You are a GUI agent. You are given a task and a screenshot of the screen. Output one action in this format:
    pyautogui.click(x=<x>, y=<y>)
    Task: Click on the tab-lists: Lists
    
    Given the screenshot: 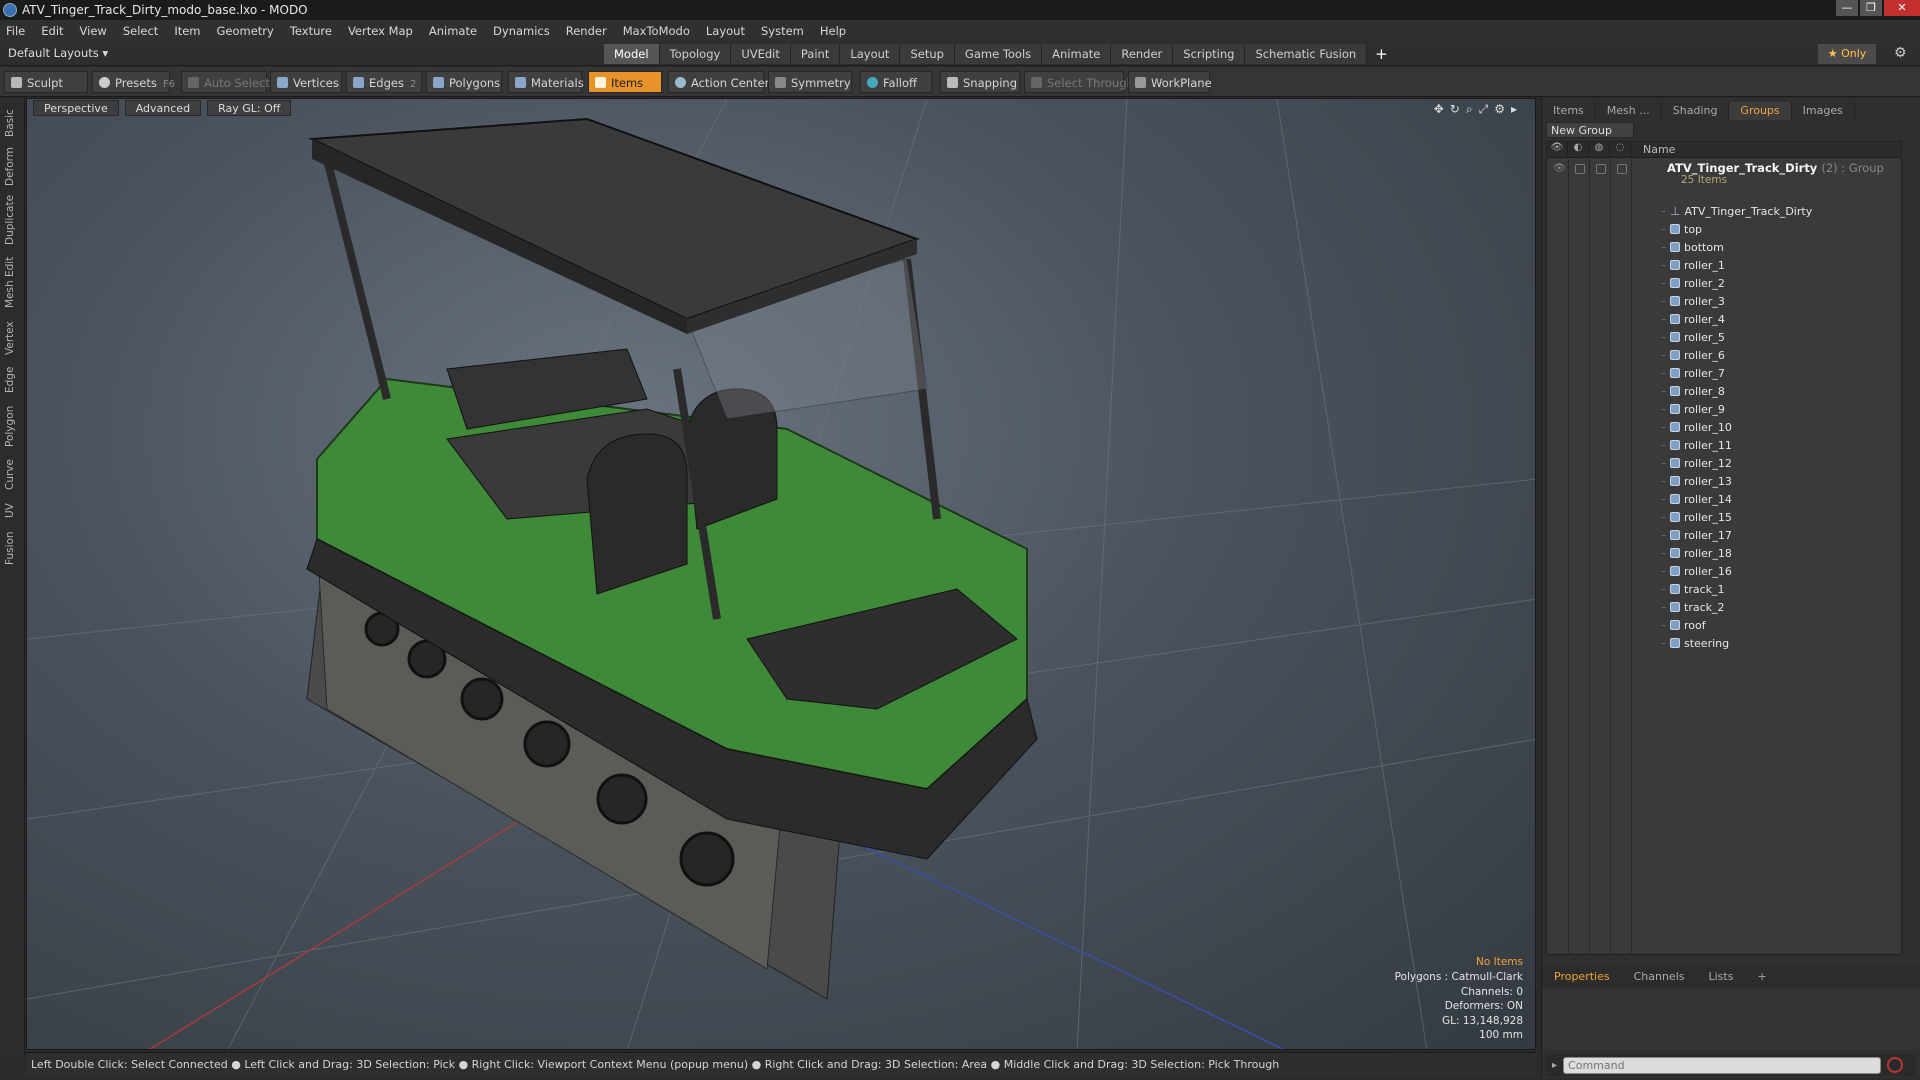 What is the action you would take?
    pyautogui.click(x=1721, y=976)
    